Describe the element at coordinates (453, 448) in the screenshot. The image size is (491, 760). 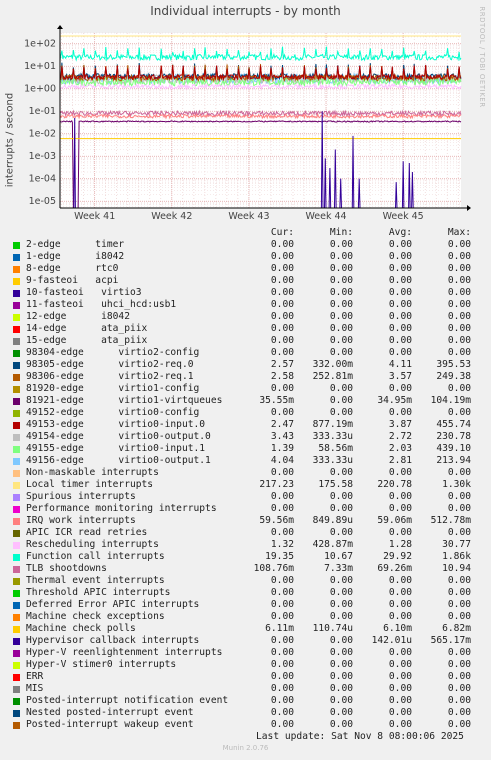
I see `legend-max-value: 439.10` at that location.